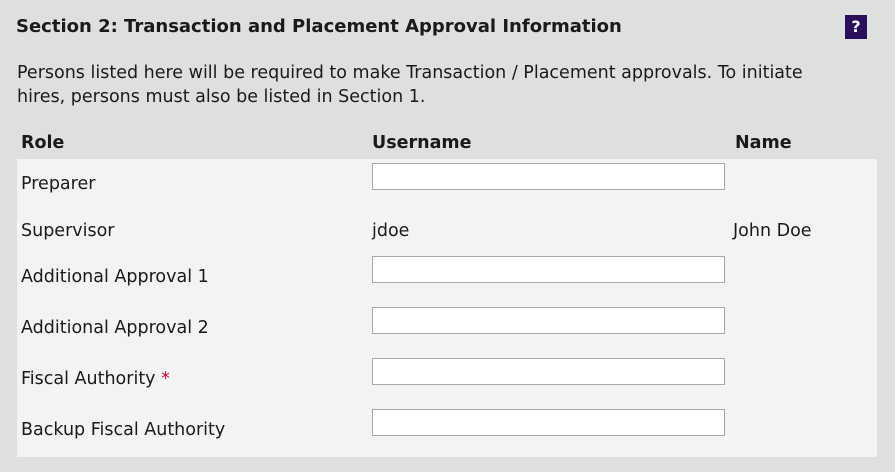 This screenshot has width=895, height=472. Describe the element at coordinates (165, 379) in the screenshot. I see `required-marker: *` at that location.